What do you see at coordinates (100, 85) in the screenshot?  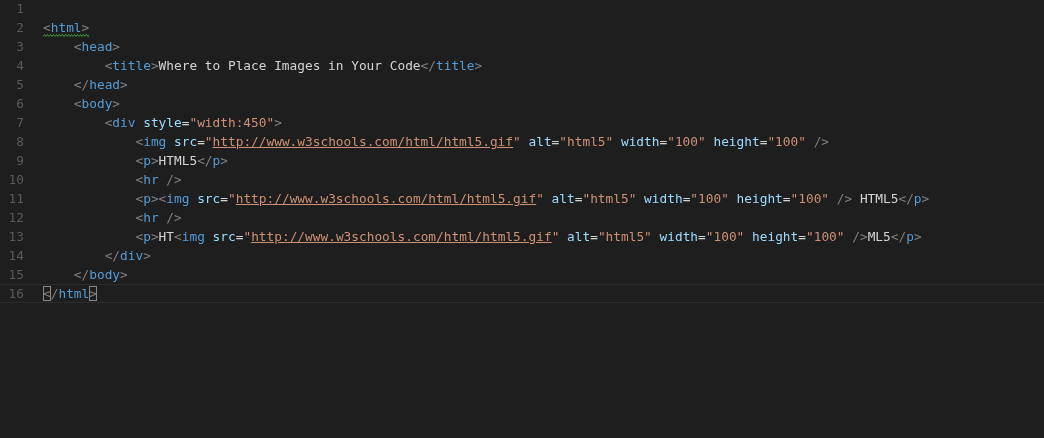 I see `code-line: </head>` at bounding box center [100, 85].